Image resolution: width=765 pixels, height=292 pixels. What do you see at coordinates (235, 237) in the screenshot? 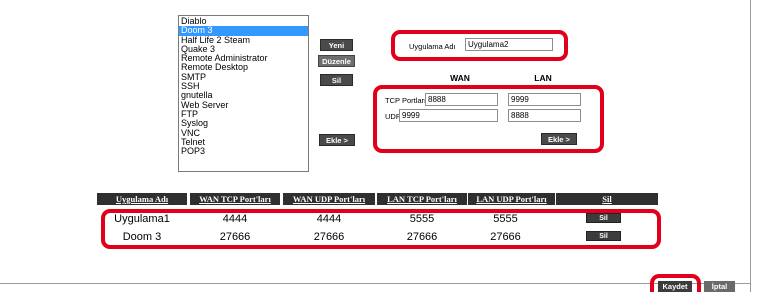
I see `row-wan-tcp: 27666` at bounding box center [235, 237].